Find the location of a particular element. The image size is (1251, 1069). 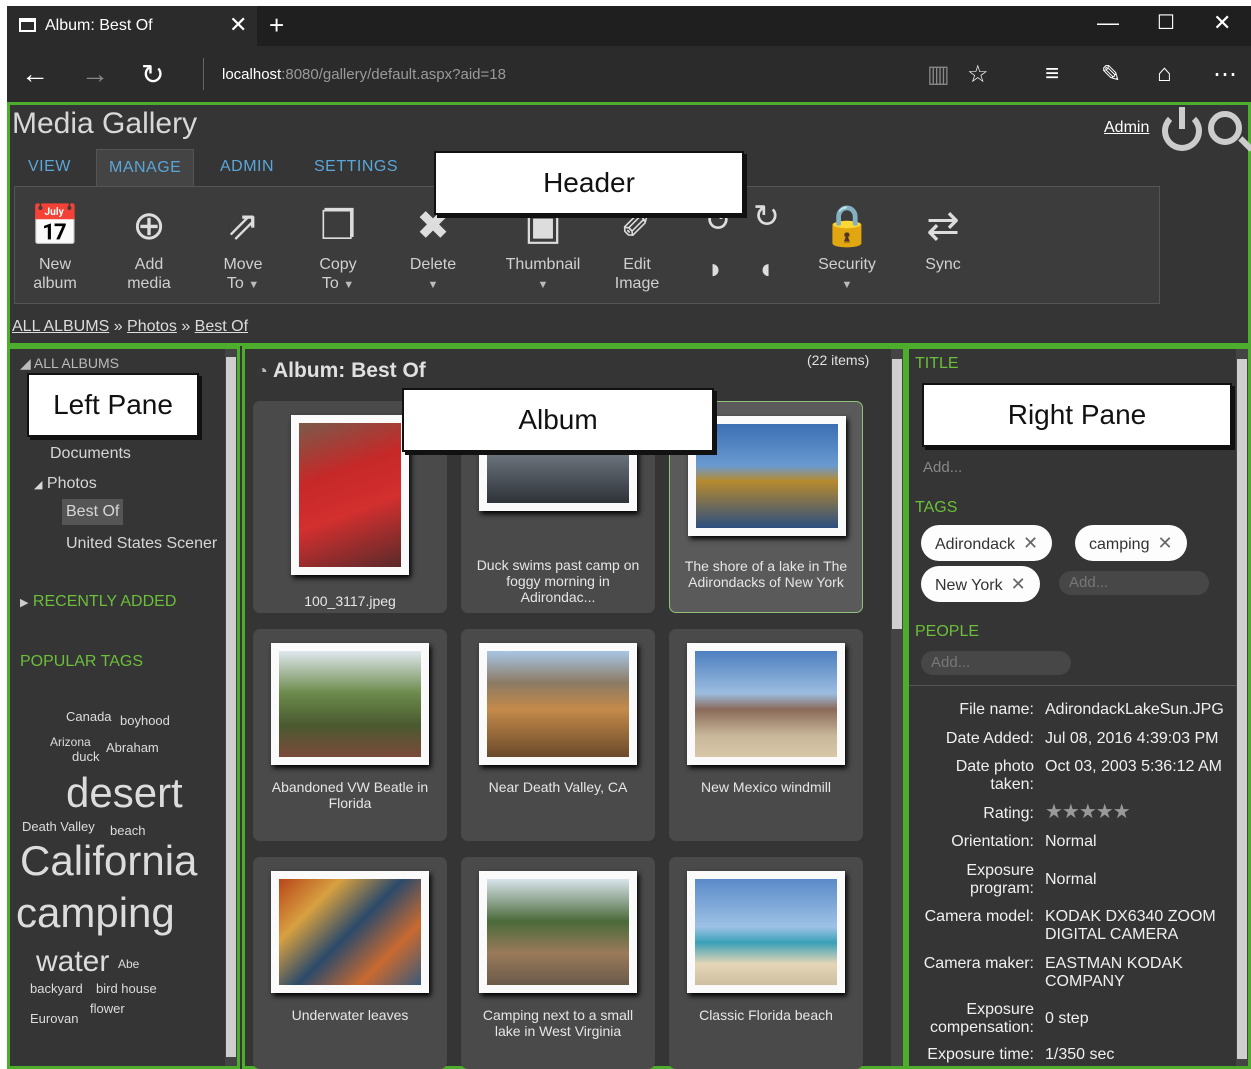

right-scroll-thumb is located at coordinates (1242, 709).